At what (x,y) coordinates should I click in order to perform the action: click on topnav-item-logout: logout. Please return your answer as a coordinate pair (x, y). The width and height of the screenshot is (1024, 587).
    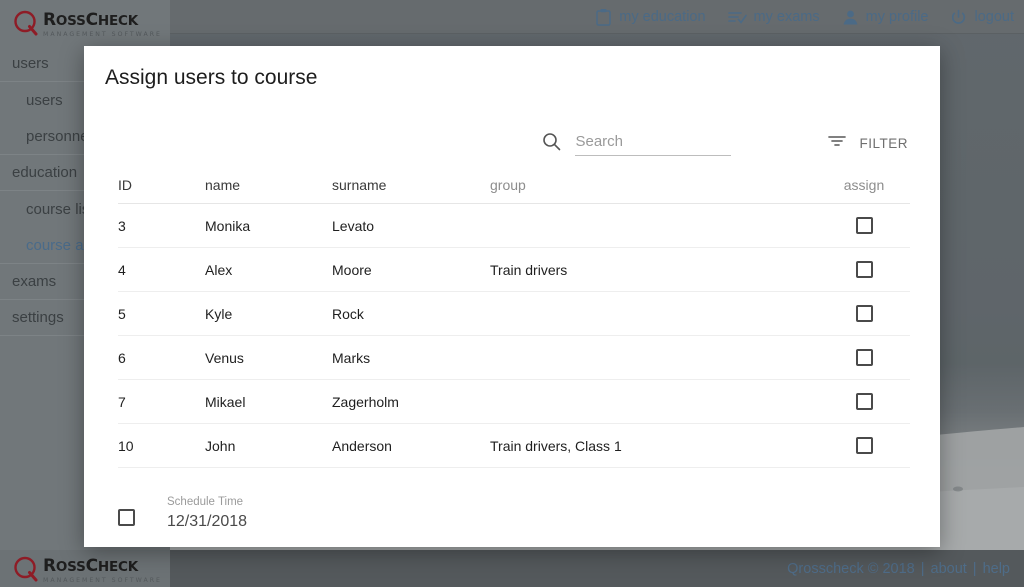
    Looking at the image, I should click on (982, 17).